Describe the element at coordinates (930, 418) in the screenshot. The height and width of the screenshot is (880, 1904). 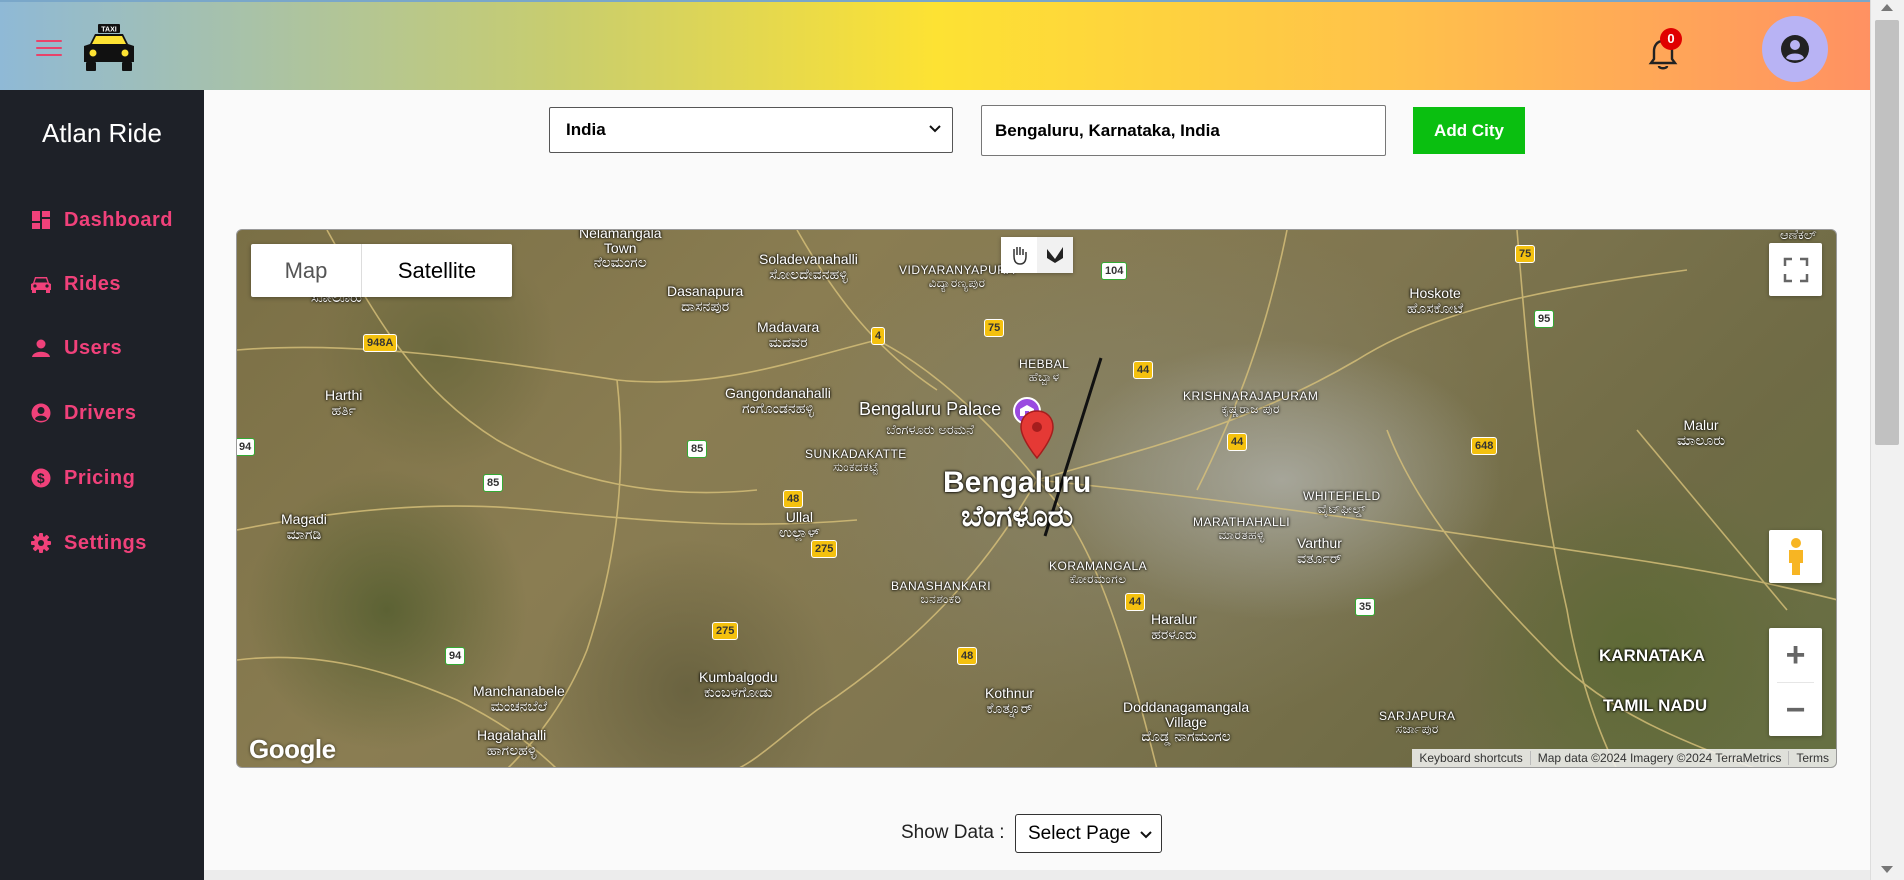
I see `map-label: Bengaluru Palace ಬೆಂಗಳೂರು ಅರಮನೆ` at that location.